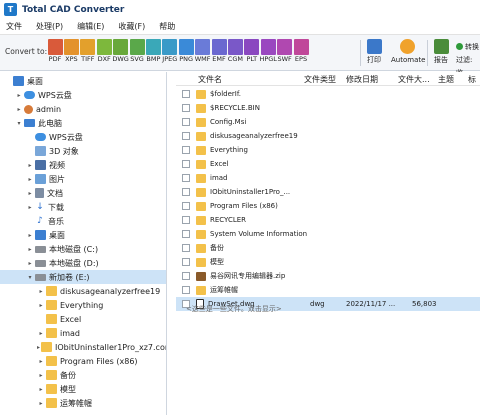 The width and height of the screenshot is (480, 415). What do you see at coordinates (83, 109) in the screenshot?
I see `tree-item: ▸ admin` at bounding box center [83, 109].